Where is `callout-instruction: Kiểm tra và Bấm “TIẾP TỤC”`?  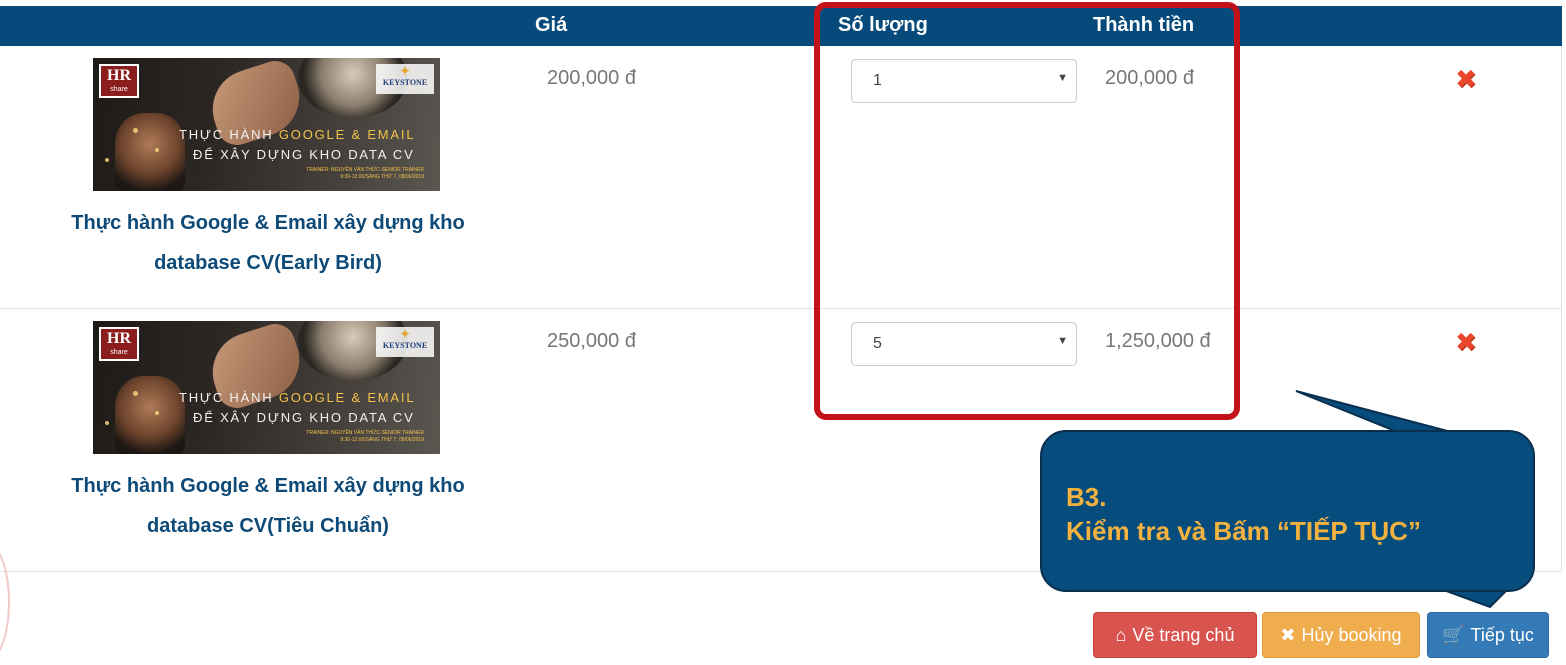 callout-instruction: Kiểm tra và Bấm “TIẾP TỤC” is located at coordinates (1243, 531).